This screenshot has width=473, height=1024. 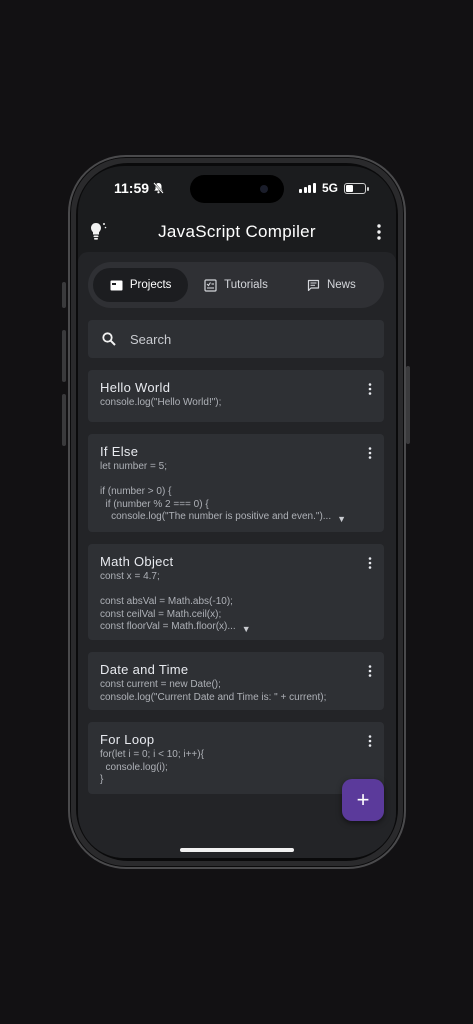 What do you see at coordinates (236, 339) in the screenshot?
I see `search-input: Search` at bounding box center [236, 339].